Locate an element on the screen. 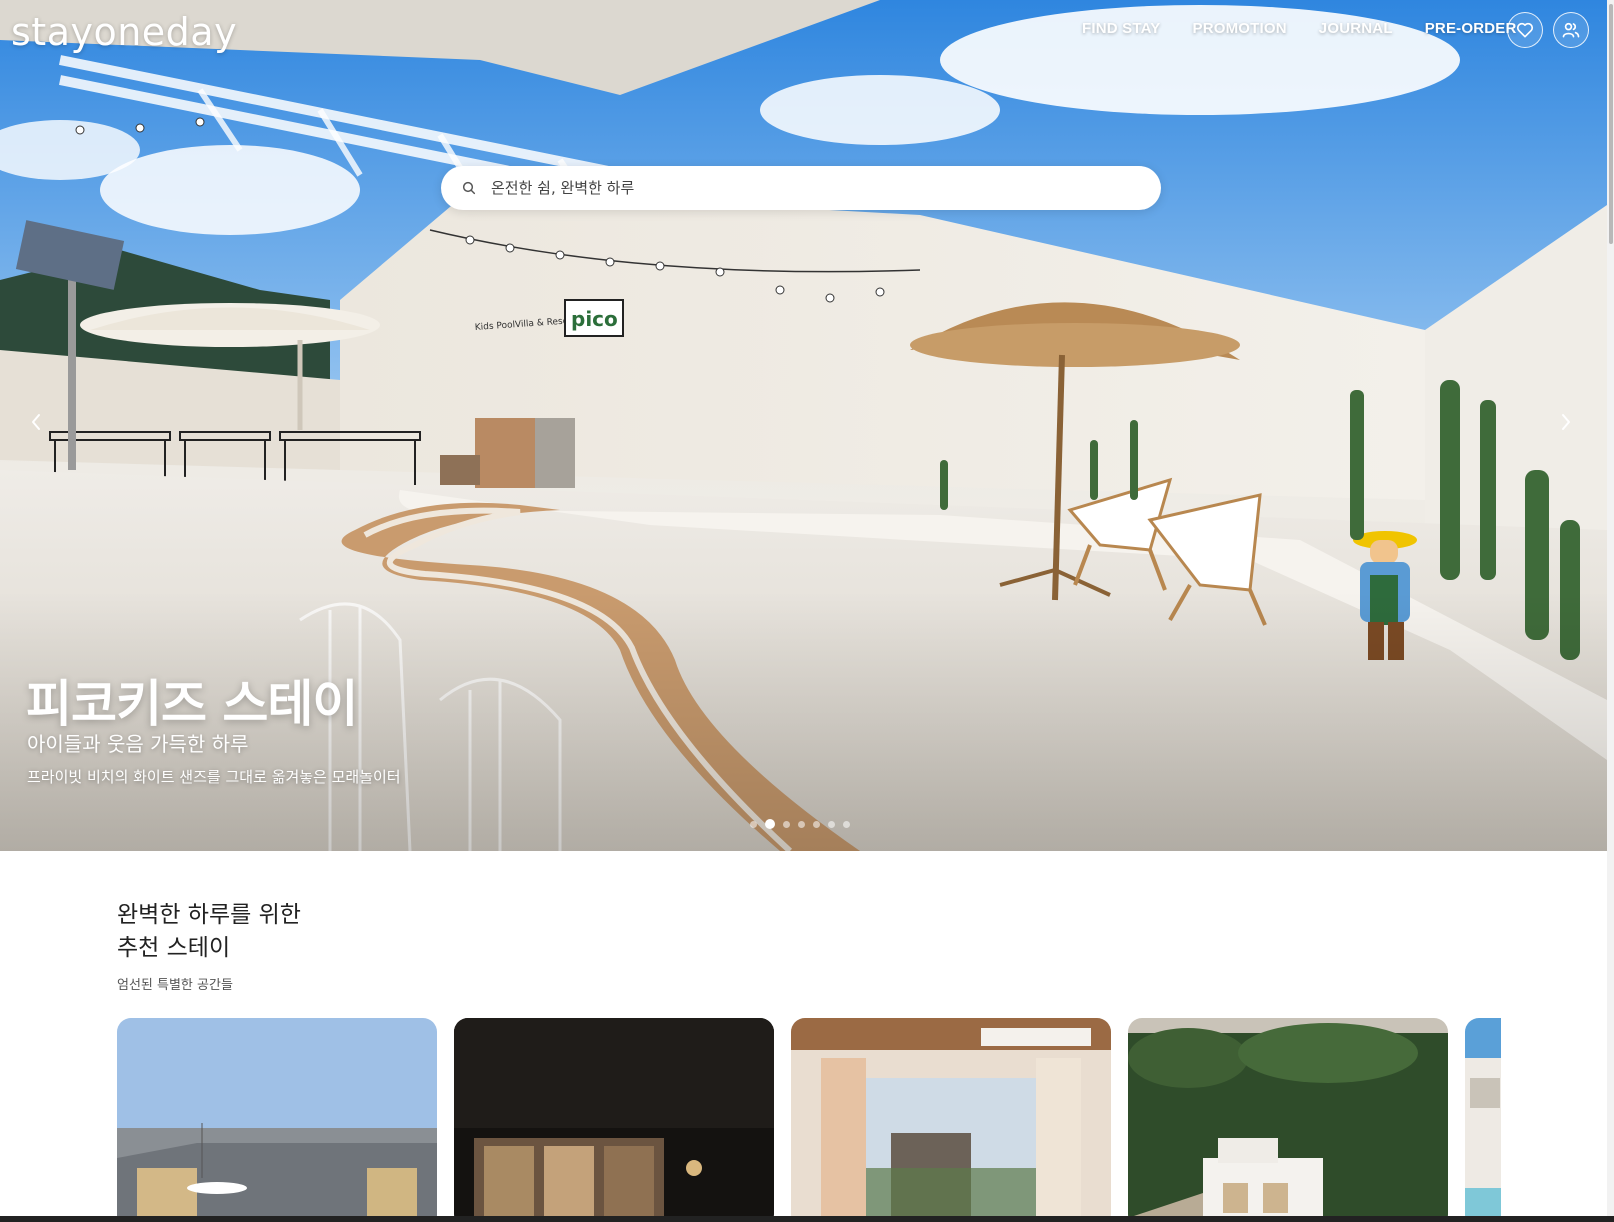 Image resolution: width=1614 pixels, height=1222 pixels. search-icon is located at coordinates (470, 188).